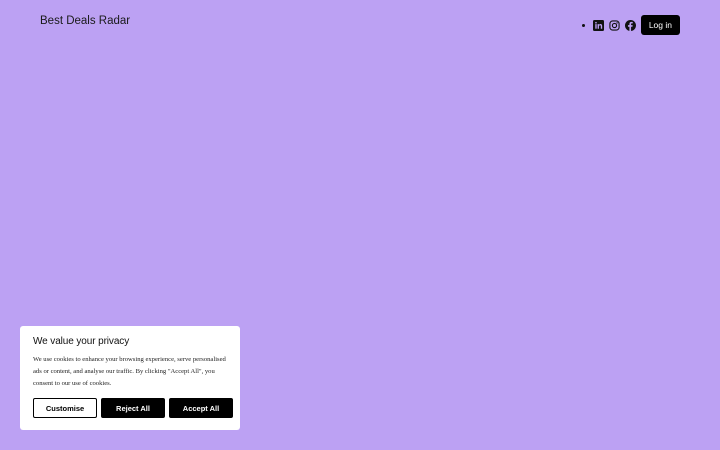 Image resolution: width=720 pixels, height=450 pixels. I want to click on cookie-button-row: Customise Reject All Accept All, so click(133, 408).